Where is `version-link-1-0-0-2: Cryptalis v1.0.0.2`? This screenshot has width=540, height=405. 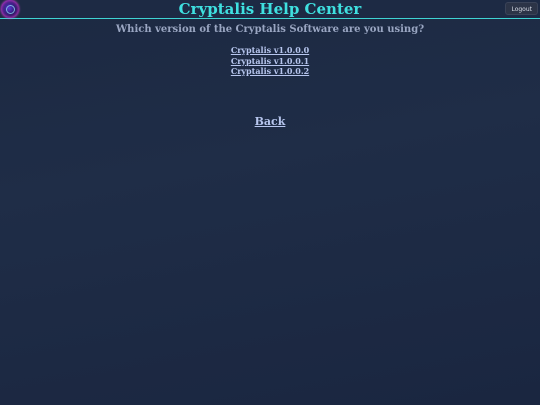
version-link-1-0-0-2: Cryptalis v1.0.0.2 is located at coordinates (270, 71).